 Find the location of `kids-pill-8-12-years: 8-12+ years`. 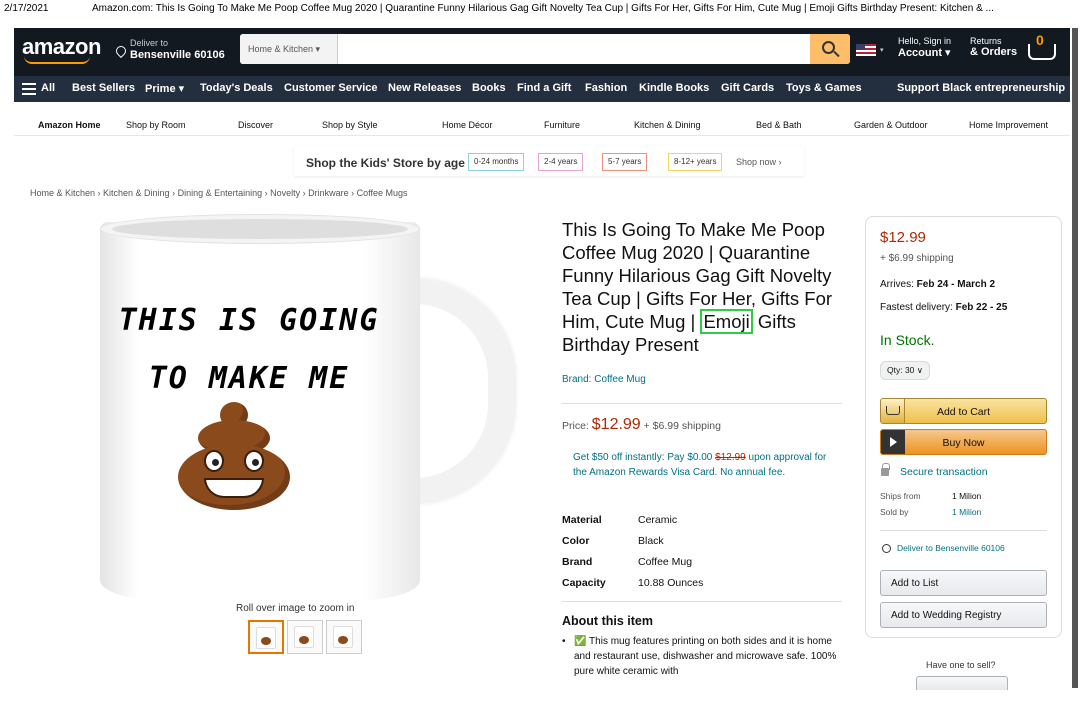

kids-pill-8-12-years: 8-12+ years is located at coordinates (695, 162).